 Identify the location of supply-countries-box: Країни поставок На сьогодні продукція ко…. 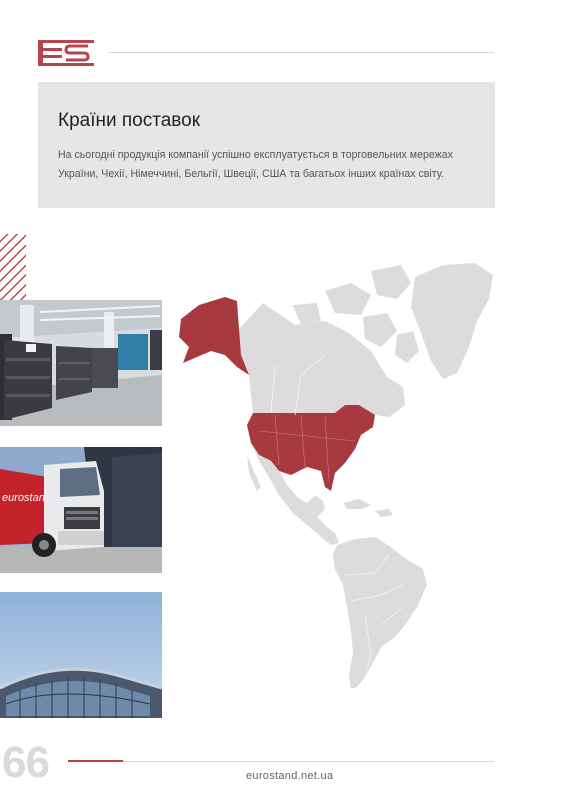
(266, 145).